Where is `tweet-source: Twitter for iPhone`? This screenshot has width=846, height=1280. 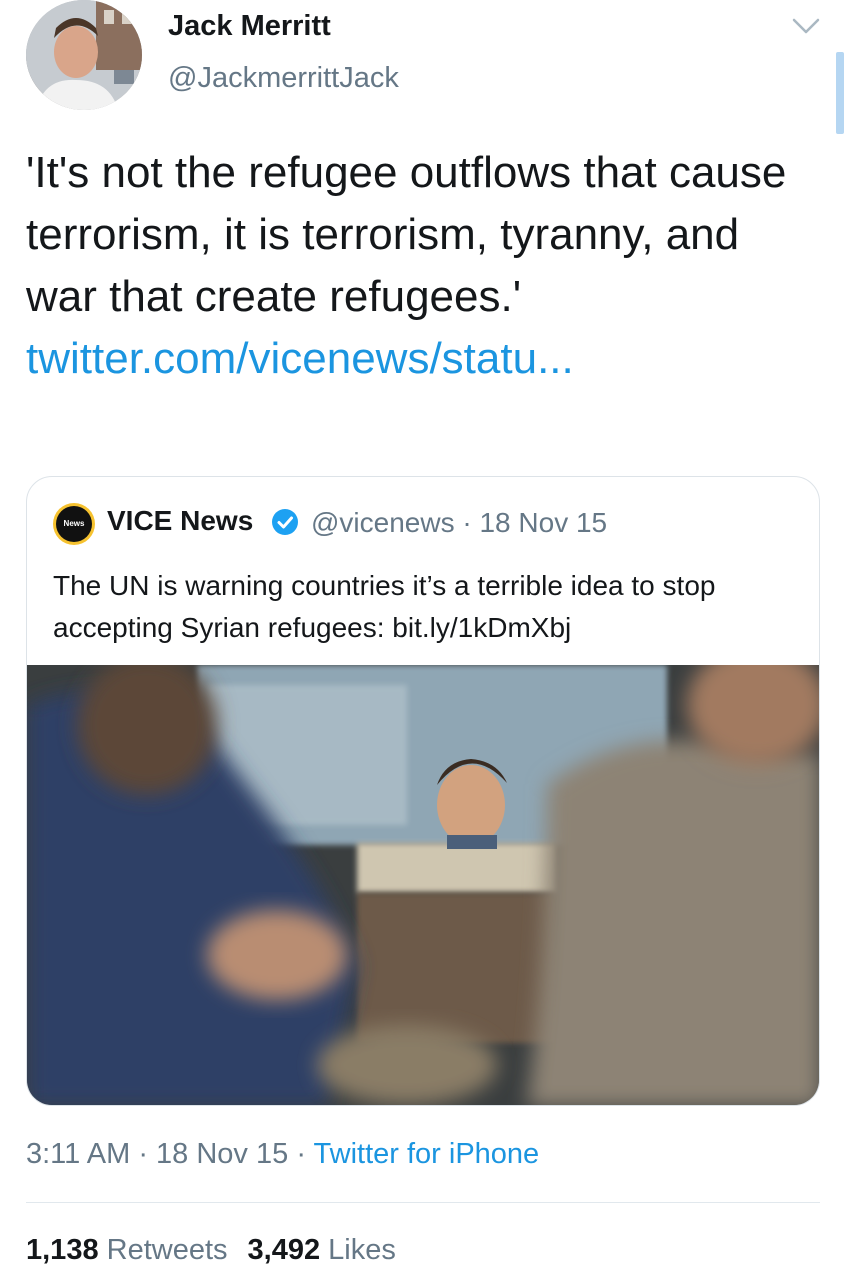 tweet-source: Twitter for iPhone is located at coordinates (427, 1154).